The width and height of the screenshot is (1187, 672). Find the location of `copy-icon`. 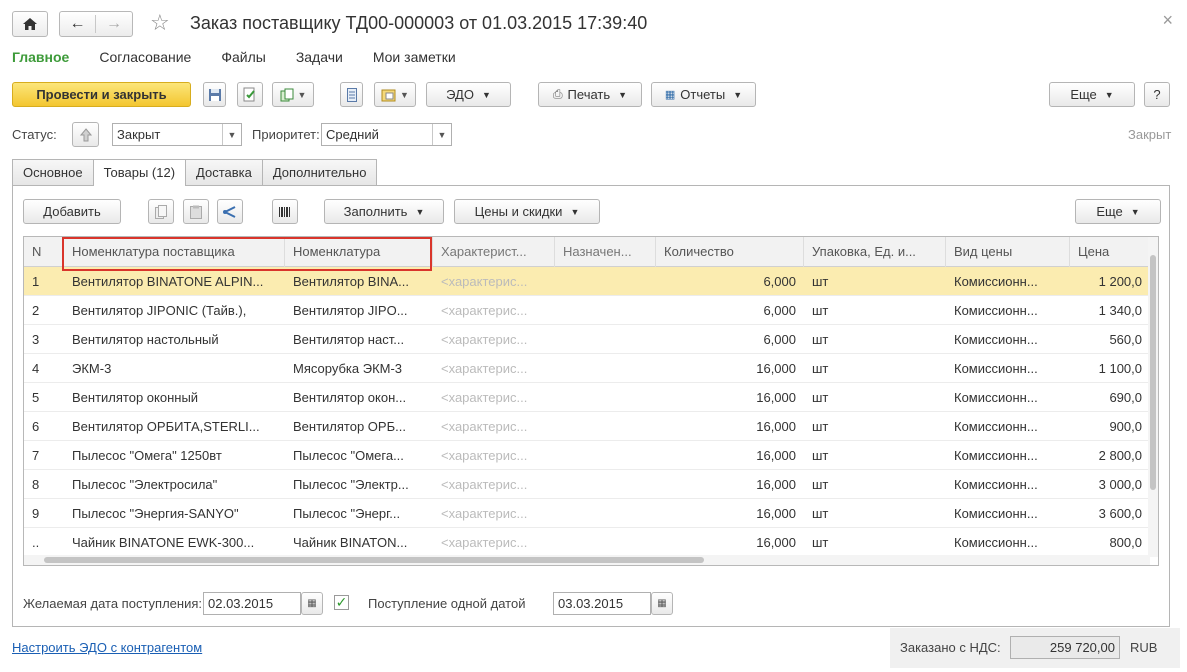

copy-icon is located at coordinates (161, 211).